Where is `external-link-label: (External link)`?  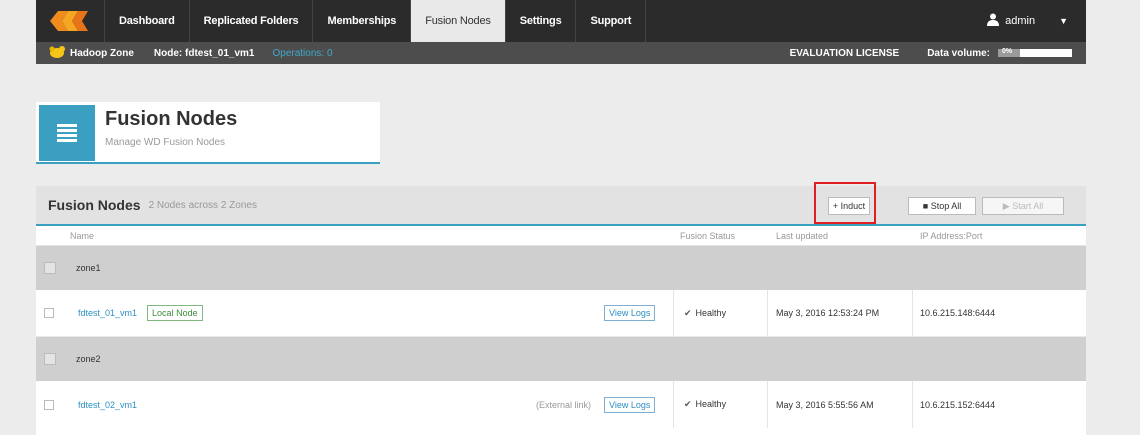 external-link-label: (External link) is located at coordinates (563, 405).